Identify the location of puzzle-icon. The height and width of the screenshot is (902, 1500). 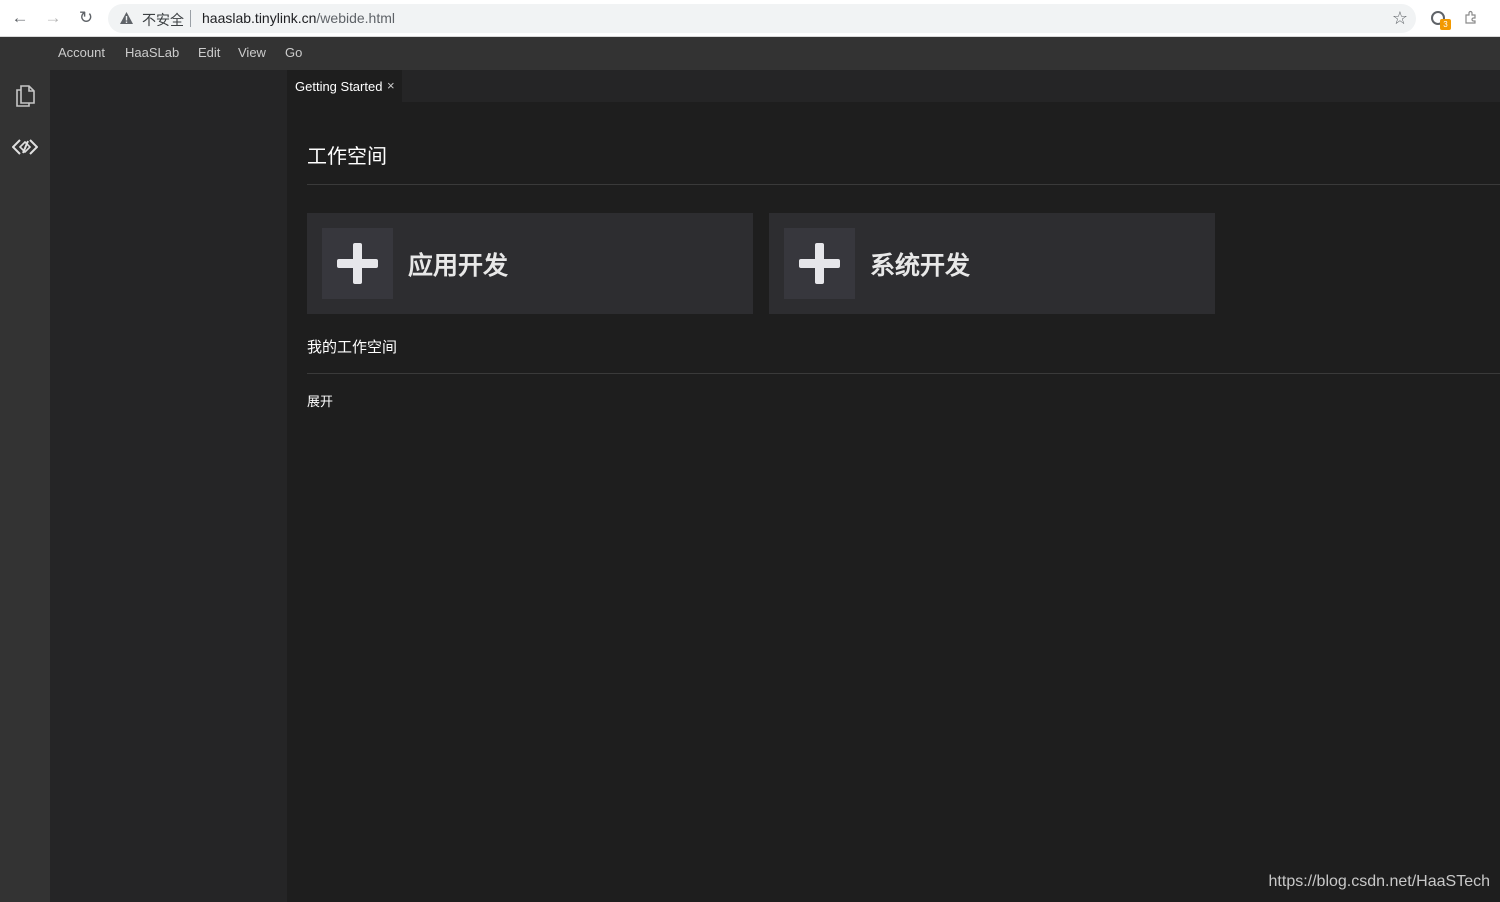
(1473, 19).